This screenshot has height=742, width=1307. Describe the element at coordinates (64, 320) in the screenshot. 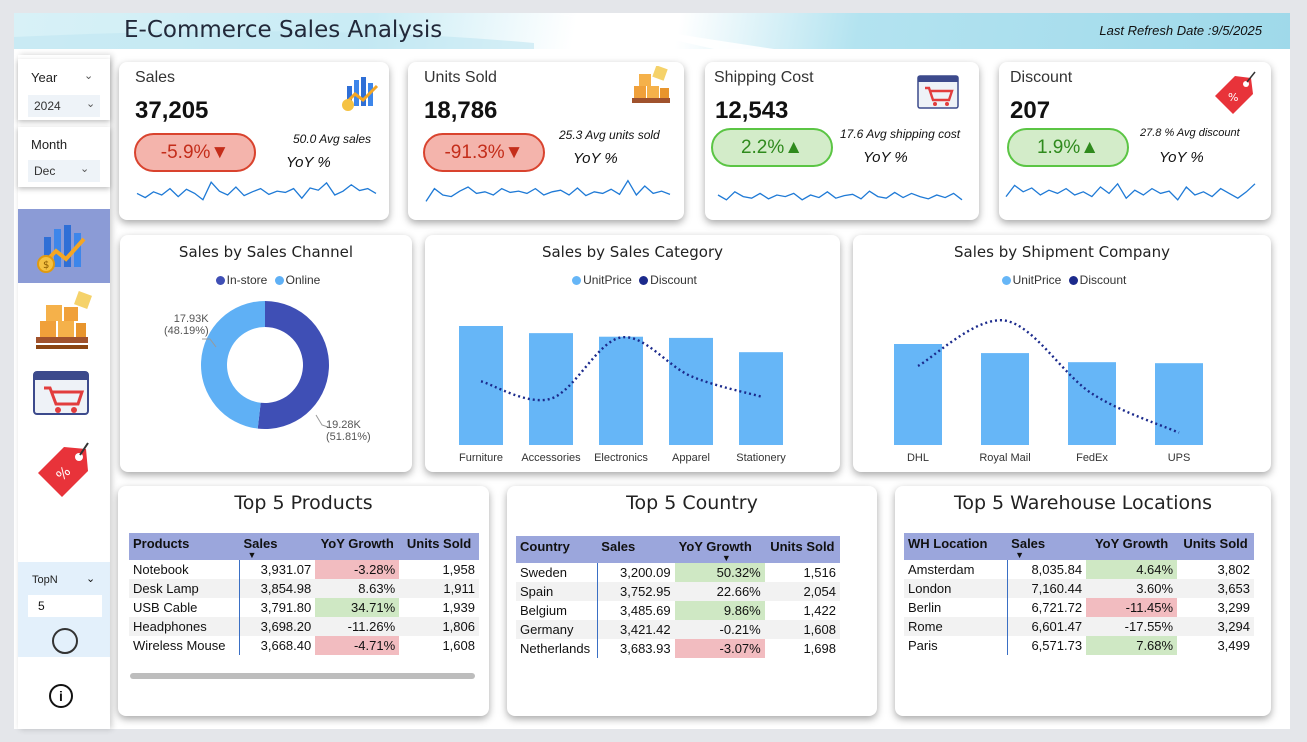

I see `boxes-icon` at that location.